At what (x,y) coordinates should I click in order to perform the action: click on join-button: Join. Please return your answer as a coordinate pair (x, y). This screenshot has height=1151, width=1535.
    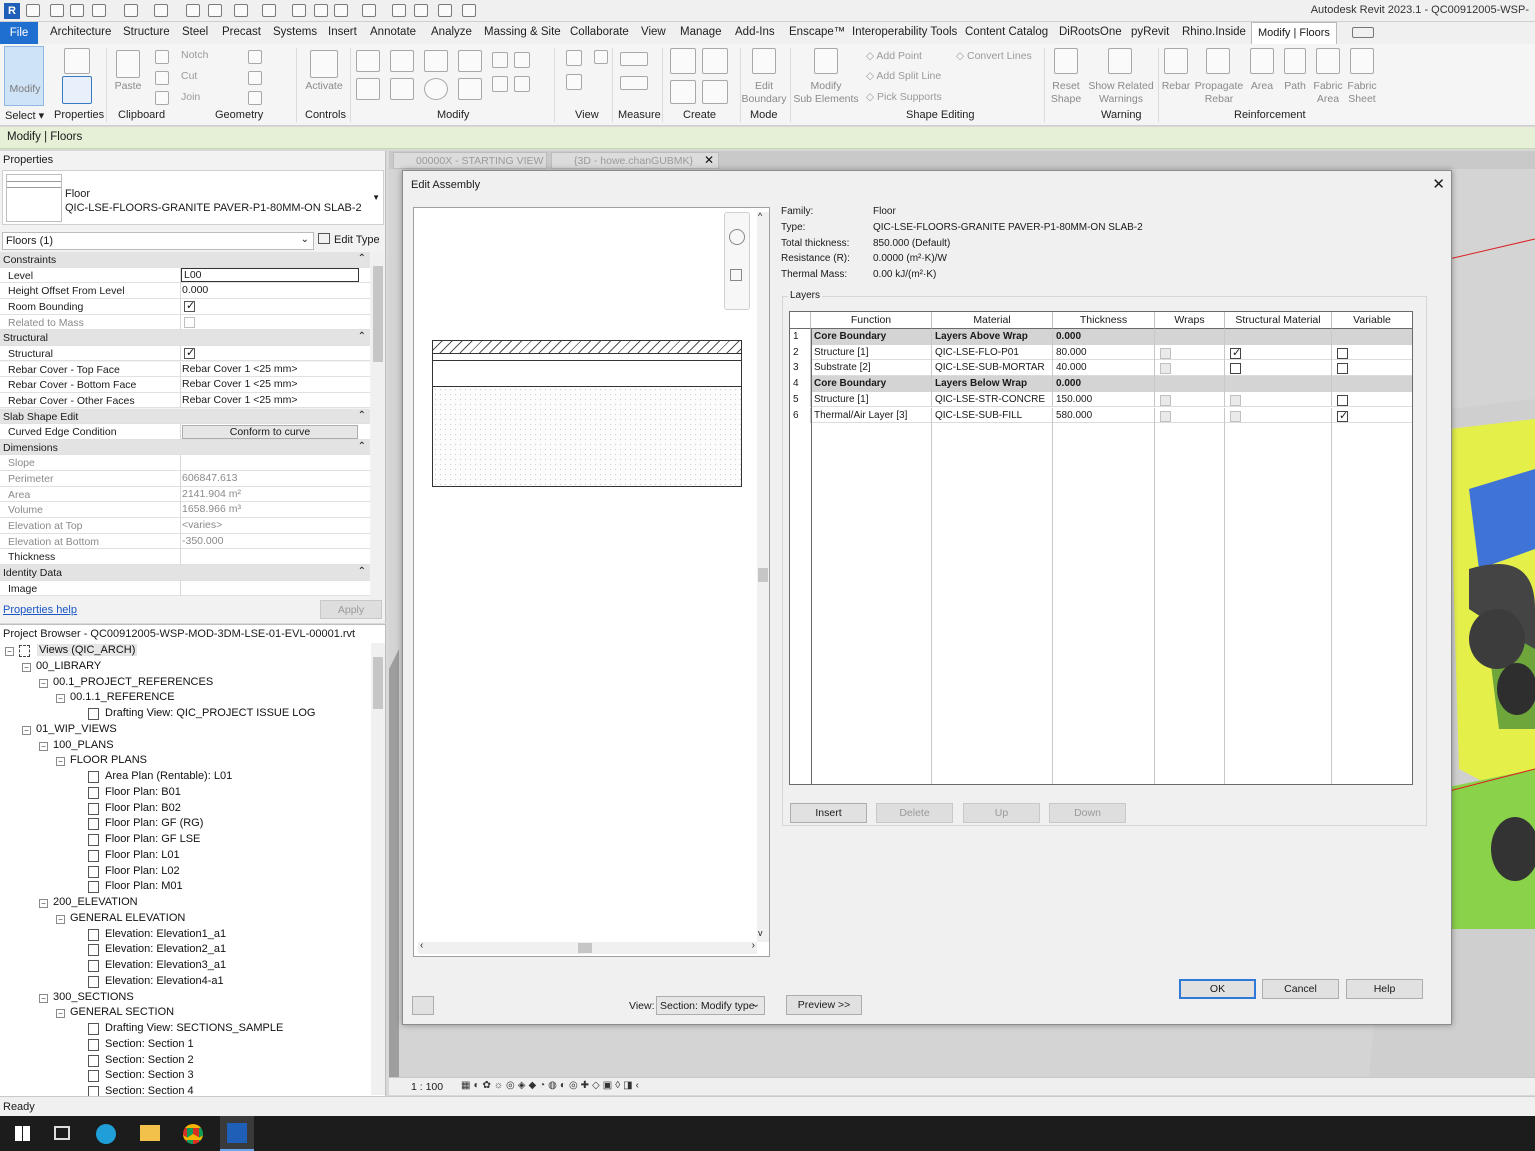
    Looking at the image, I should click on (190, 97).